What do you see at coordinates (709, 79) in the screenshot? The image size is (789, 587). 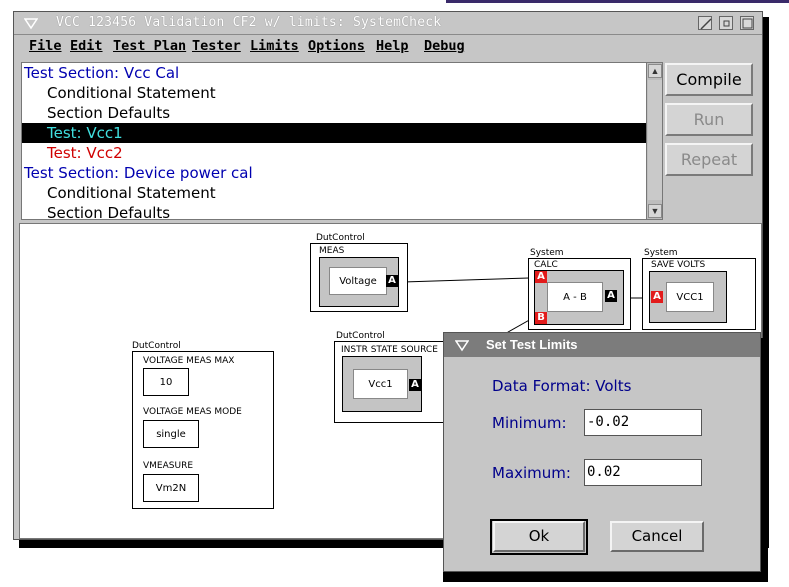 I see `compile-button: Compile` at bounding box center [709, 79].